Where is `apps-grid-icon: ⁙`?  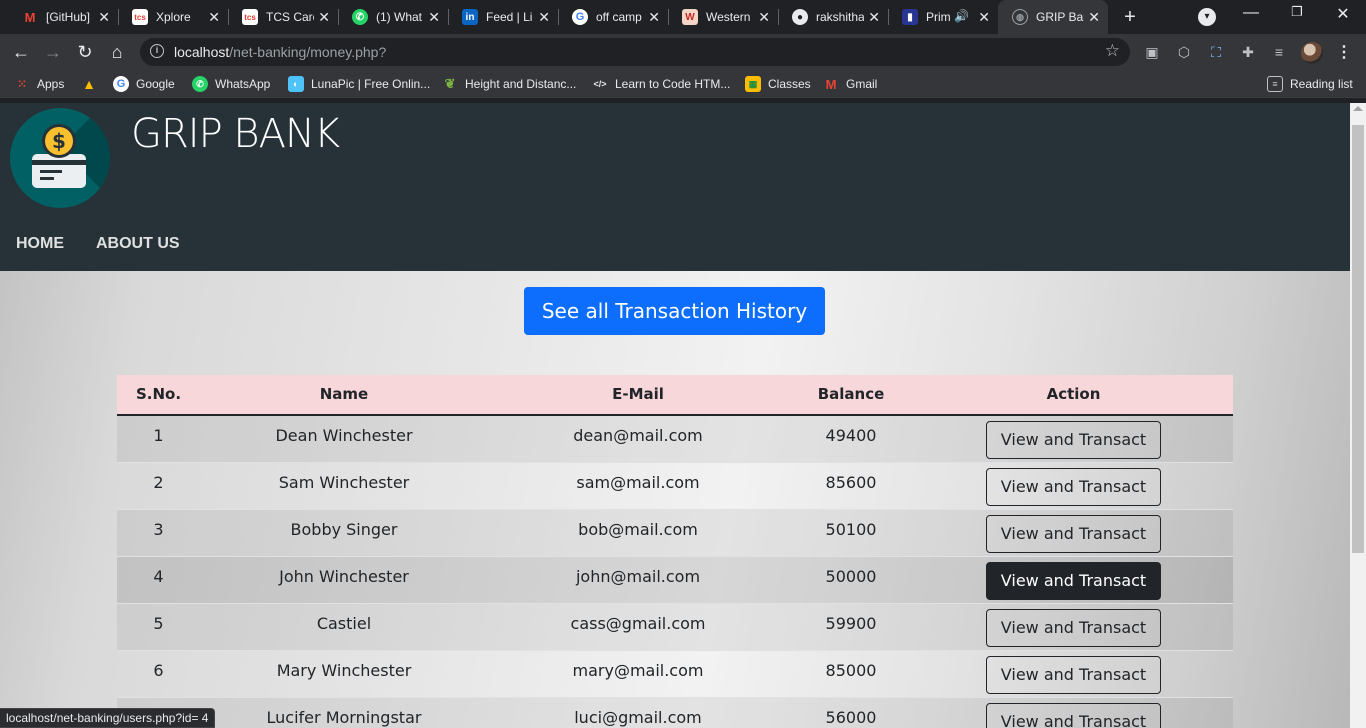 apps-grid-icon: ⁙ is located at coordinates (22, 84).